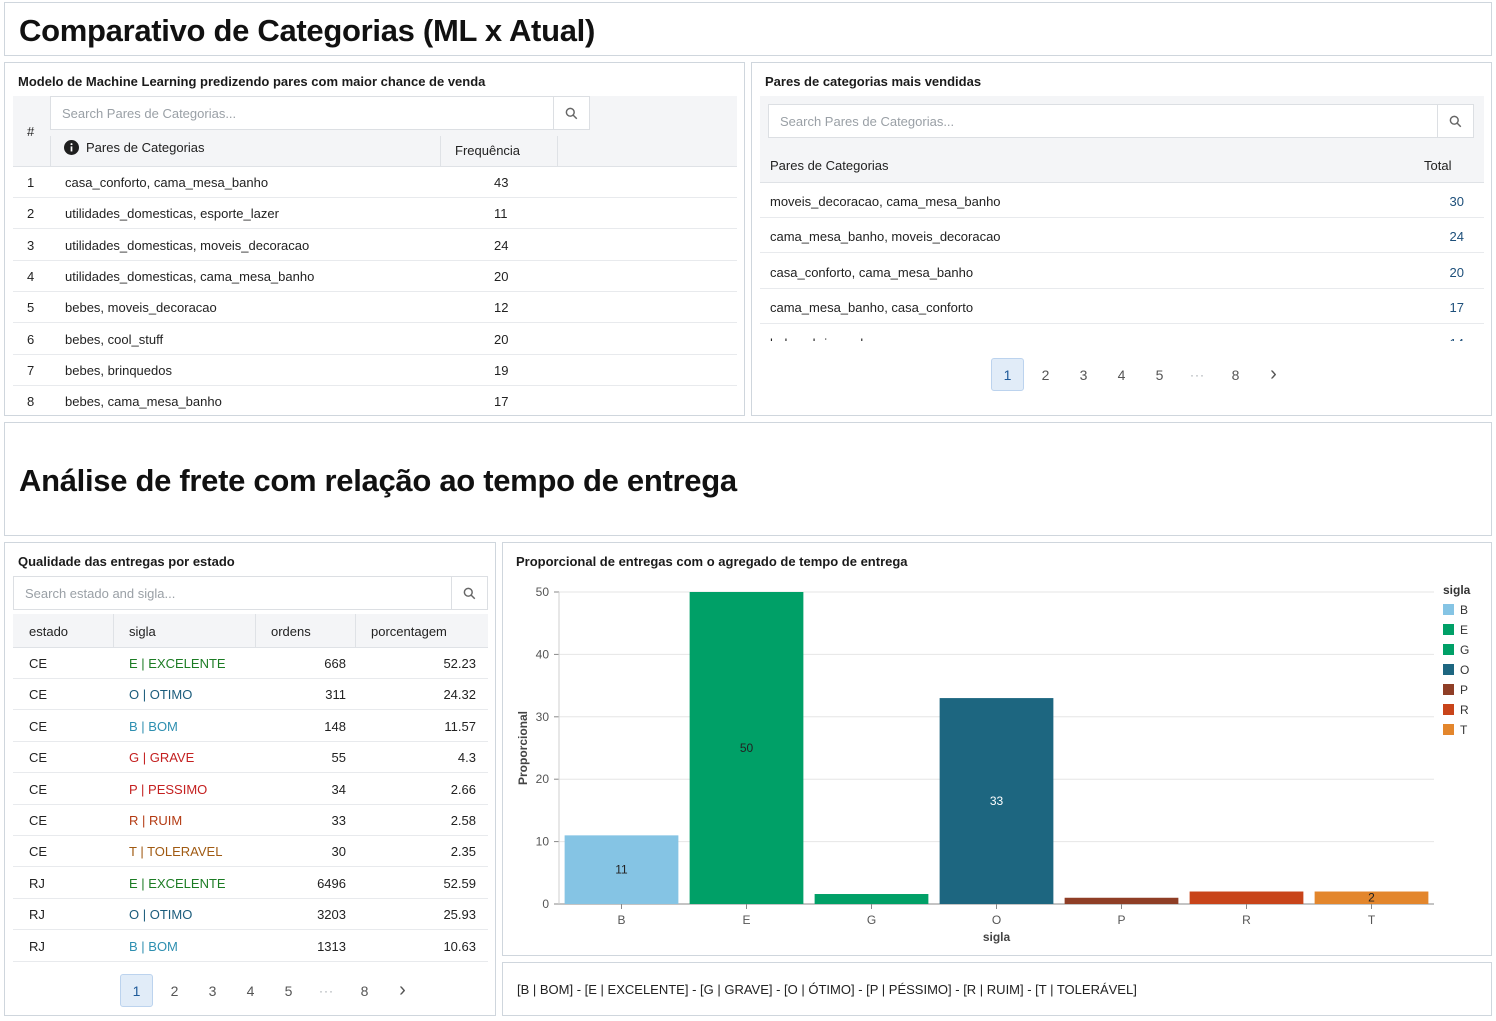 Image resolution: width=1496 pixels, height=1021 pixels. Describe the element at coordinates (31, 402) in the screenshot. I see `ml-row-index: 8` at that location.